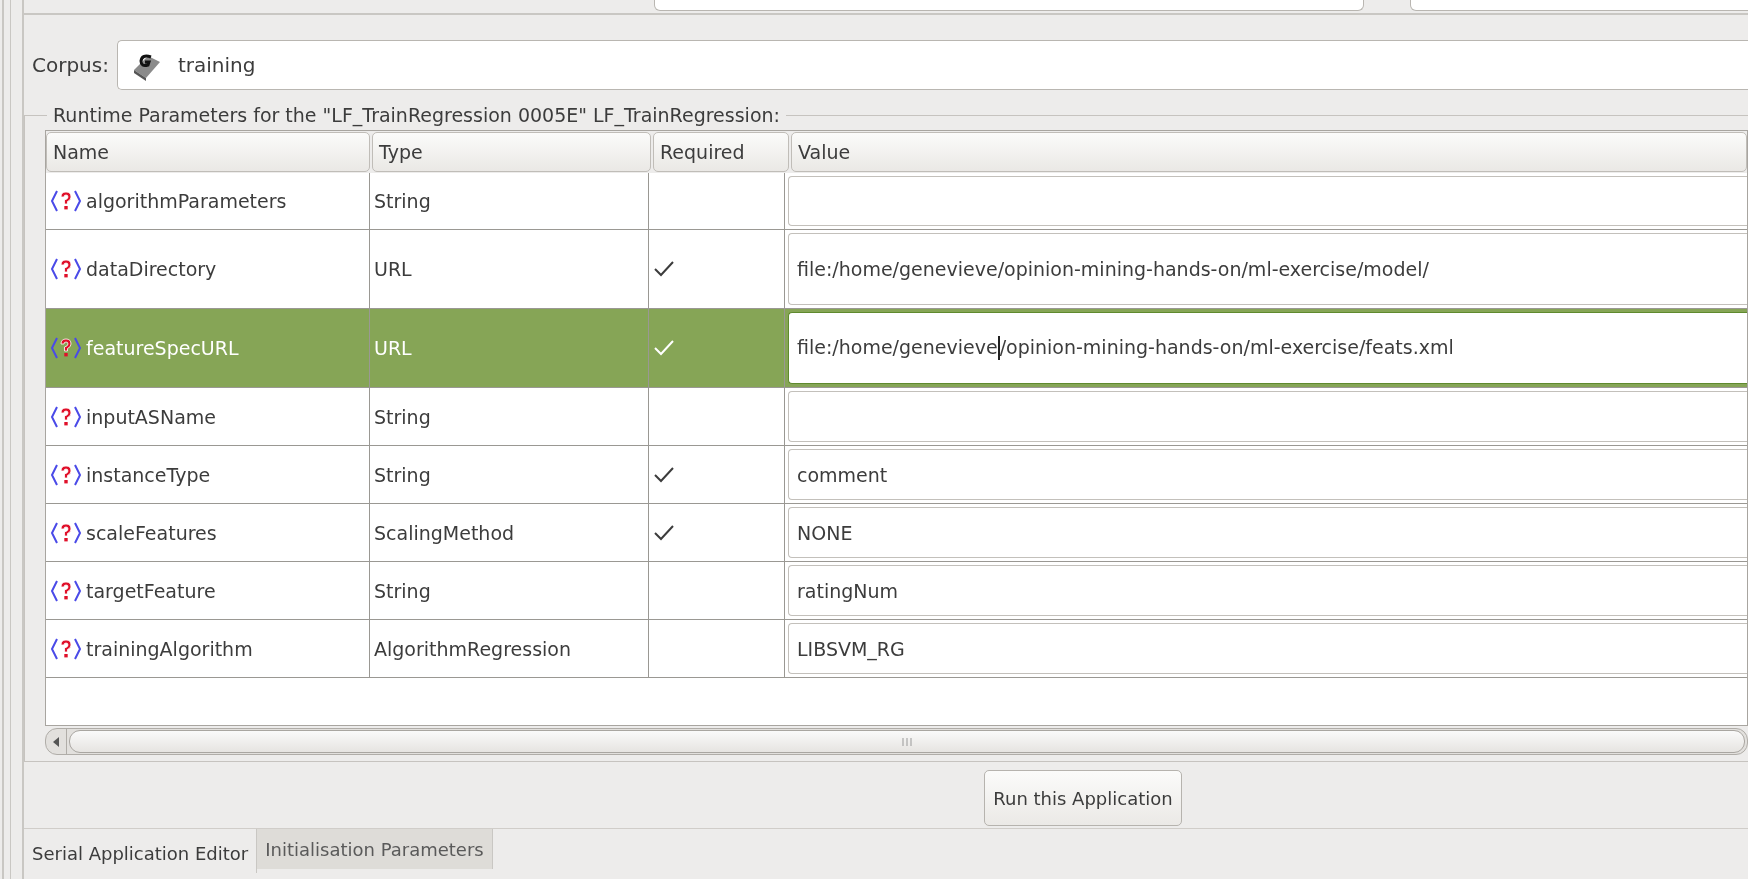 This screenshot has height=879, width=1748. Describe the element at coordinates (56, 741) in the screenshot. I see `left-arrow-icon` at that location.